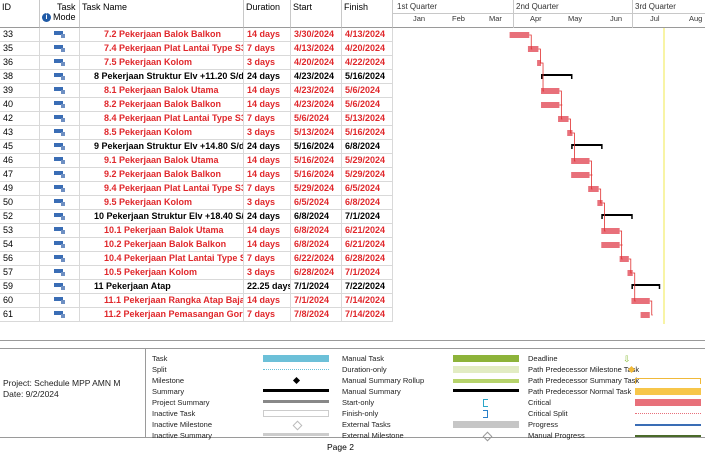 The width and height of the screenshot is (705, 454). Describe the element at coordinates (162, 202) in the screenshot. I see `cell-task-name: 9.5 Pekerjaan Kolom` at that location.